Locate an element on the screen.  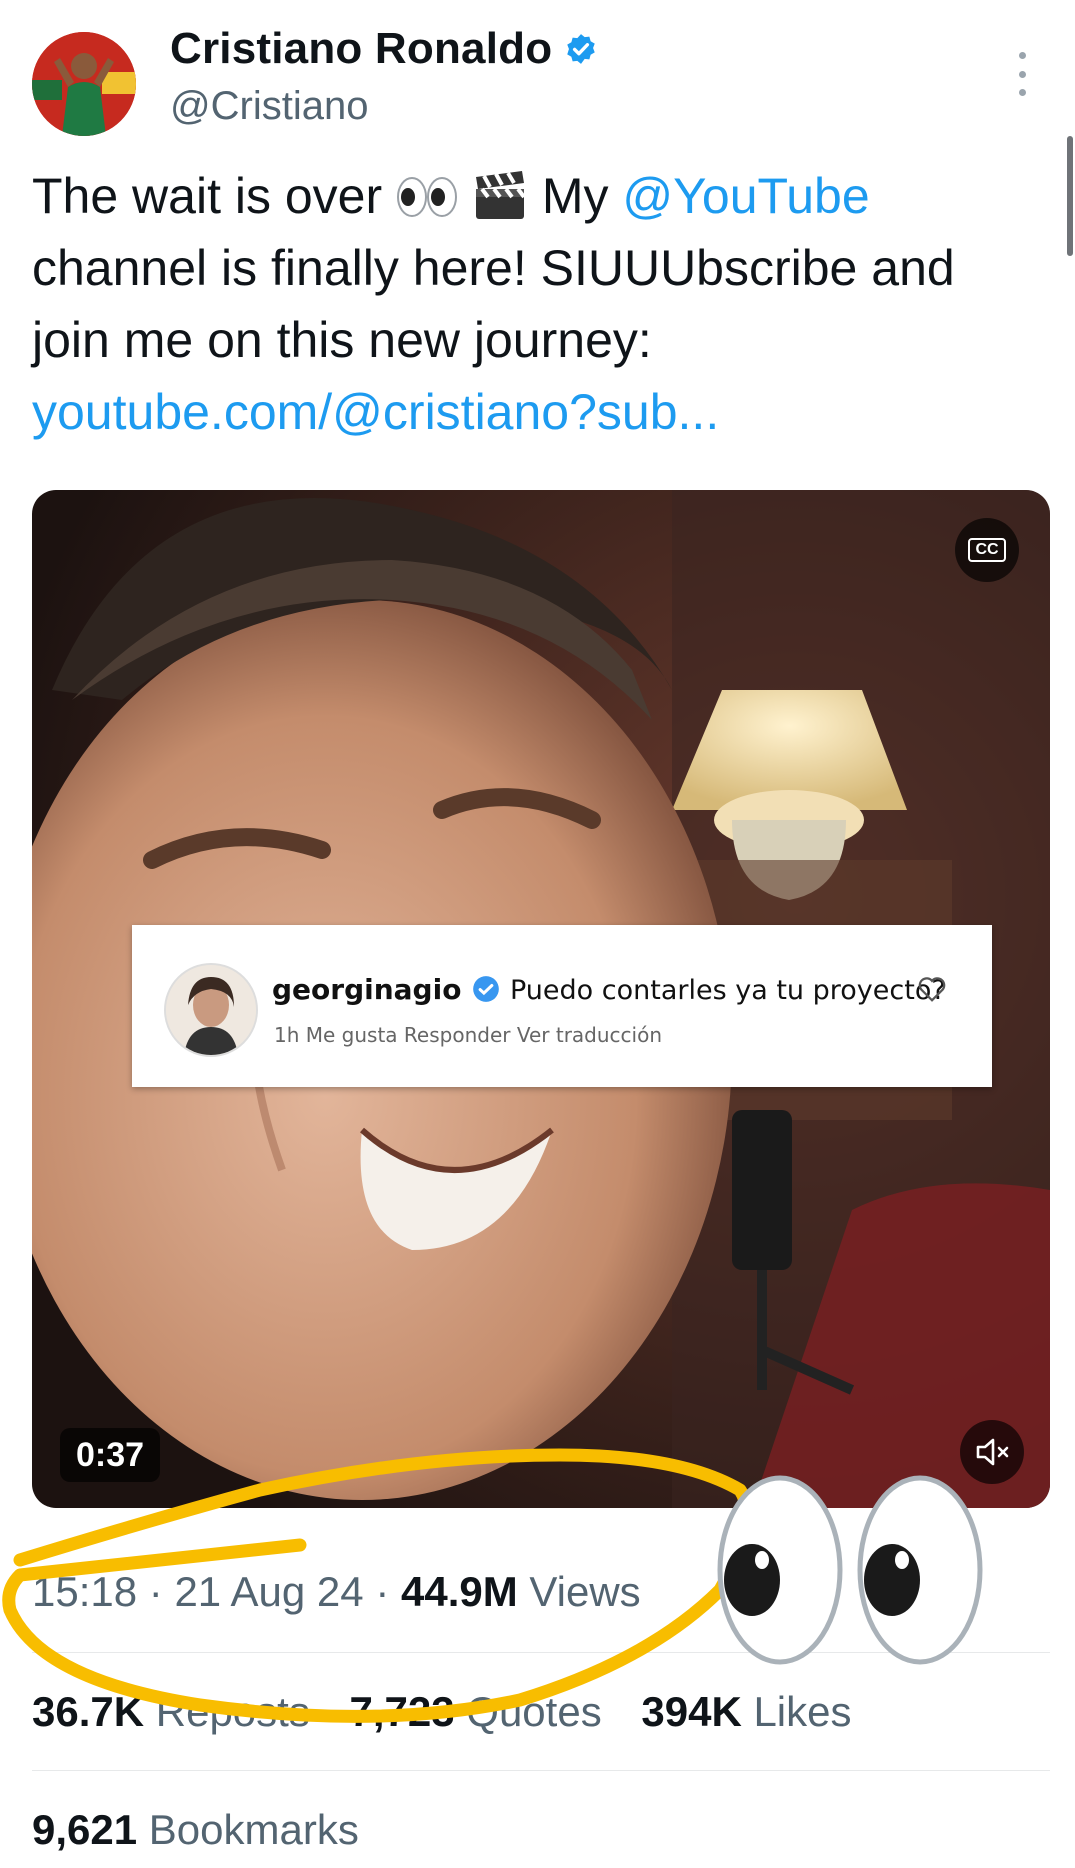
muted-speaker-icon is located at coordinates (992, 1452).